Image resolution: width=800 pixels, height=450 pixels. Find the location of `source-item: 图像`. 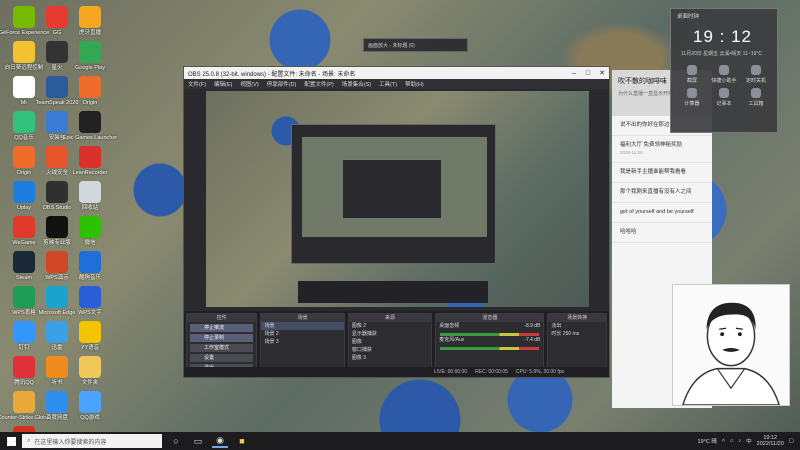

source-item: 图像 is located at coordinates (390, 342).